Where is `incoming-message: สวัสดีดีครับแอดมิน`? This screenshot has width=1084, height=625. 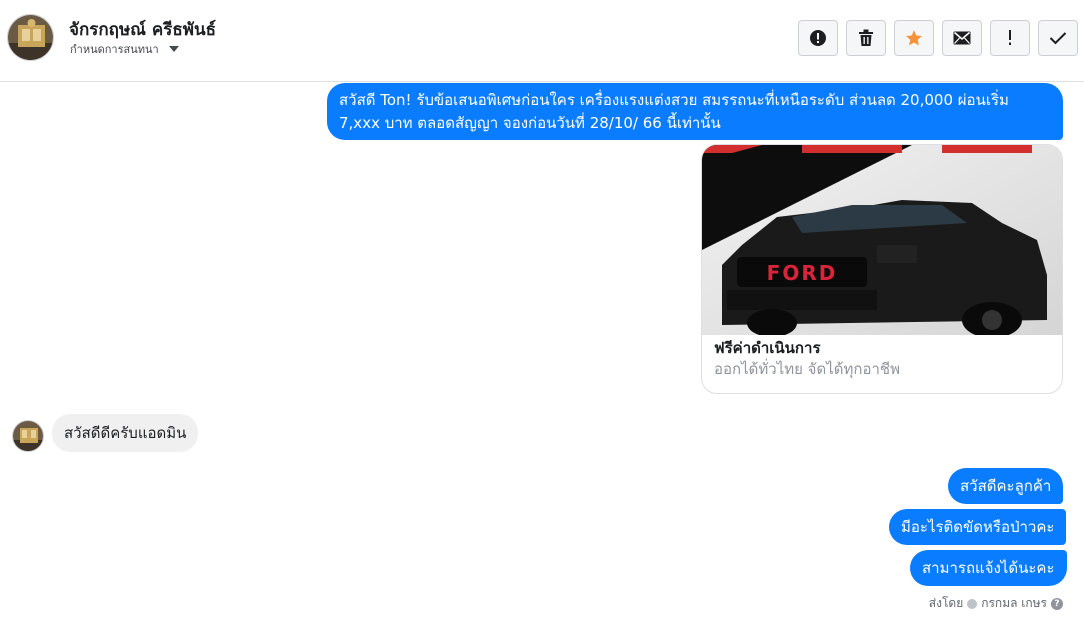
incoming-message: สวัสดีดีครับแอดมิน is located at coordinates (125, 433).